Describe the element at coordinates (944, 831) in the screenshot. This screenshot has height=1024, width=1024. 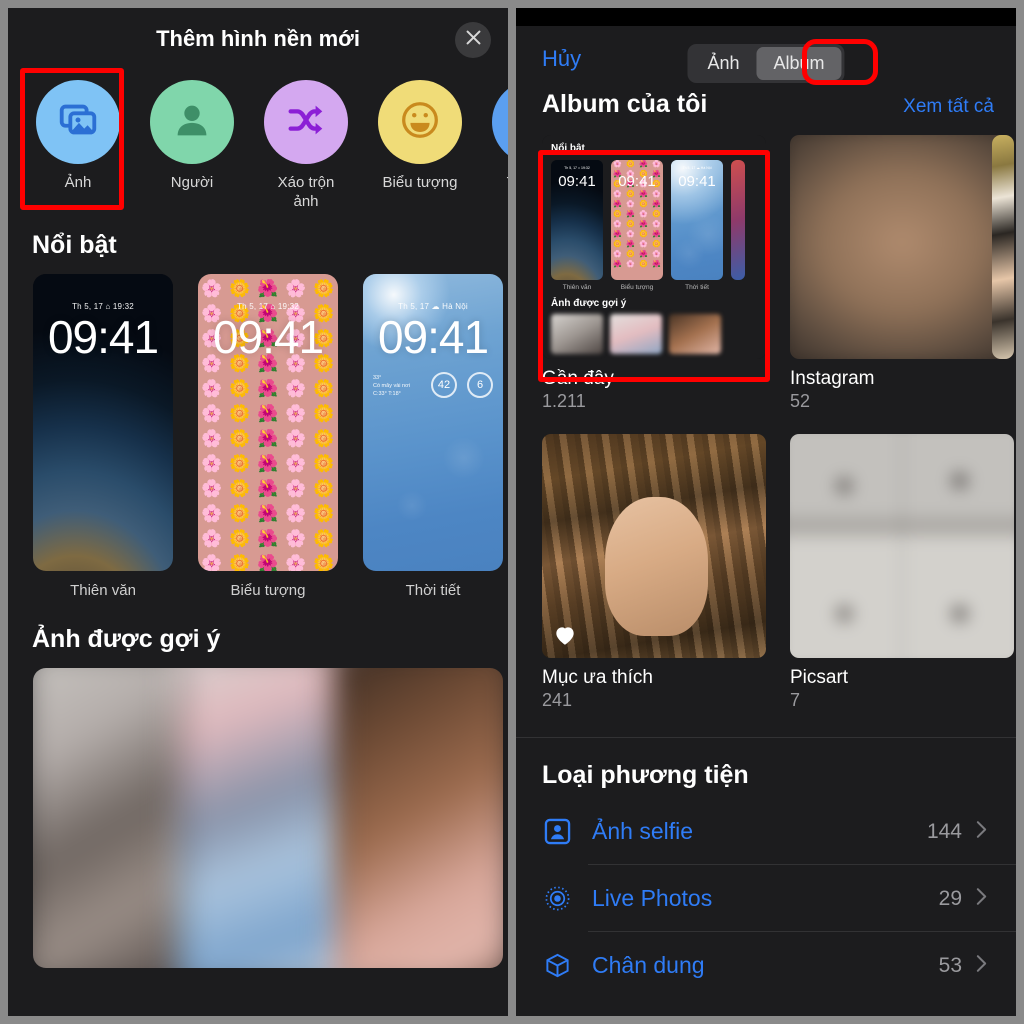
I see `media-row-count: 144` at that location.